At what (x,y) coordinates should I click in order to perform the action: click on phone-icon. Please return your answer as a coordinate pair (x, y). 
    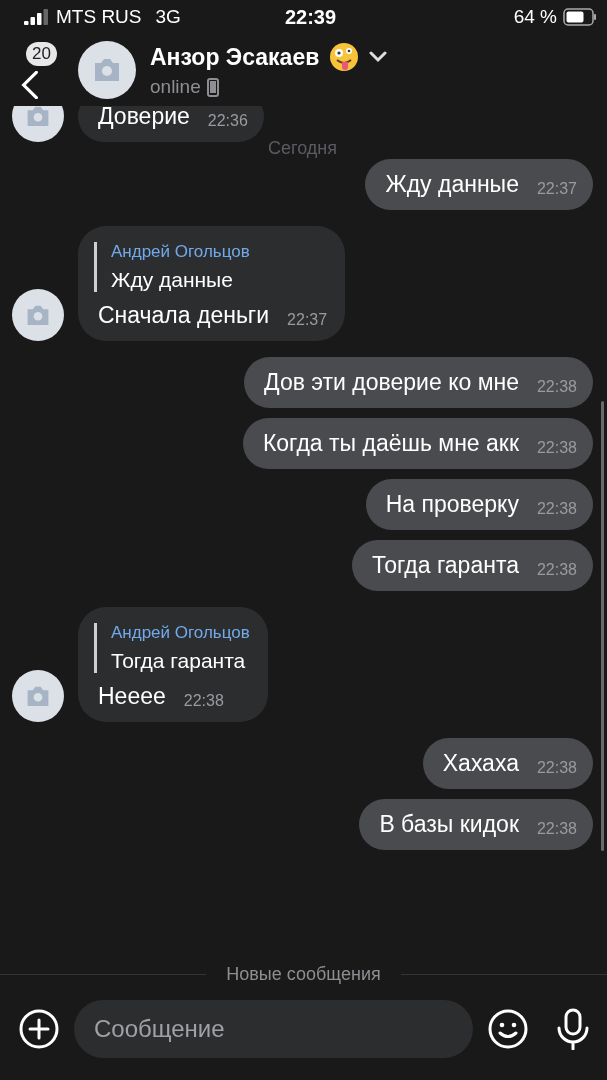
    Looking at the image, I should click on (212, 87).